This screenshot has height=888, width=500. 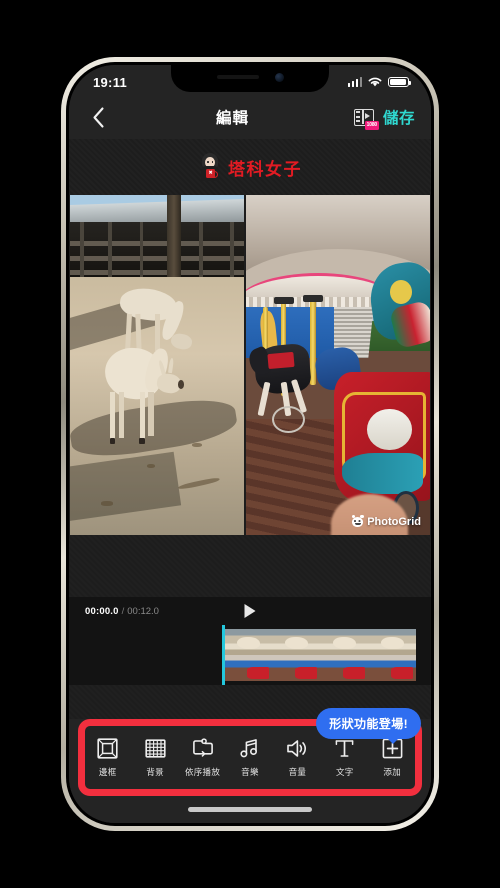 What do you see at coordinates (155, 771) in the screenshot?
I see `toolbar-label: 背景` at bounding box center [155, 771].